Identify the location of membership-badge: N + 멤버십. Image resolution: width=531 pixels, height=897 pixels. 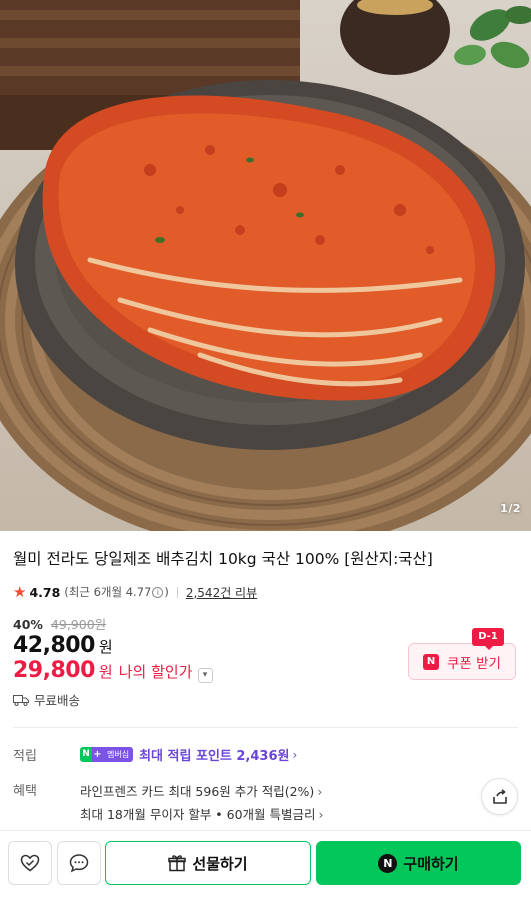
(107, 754).